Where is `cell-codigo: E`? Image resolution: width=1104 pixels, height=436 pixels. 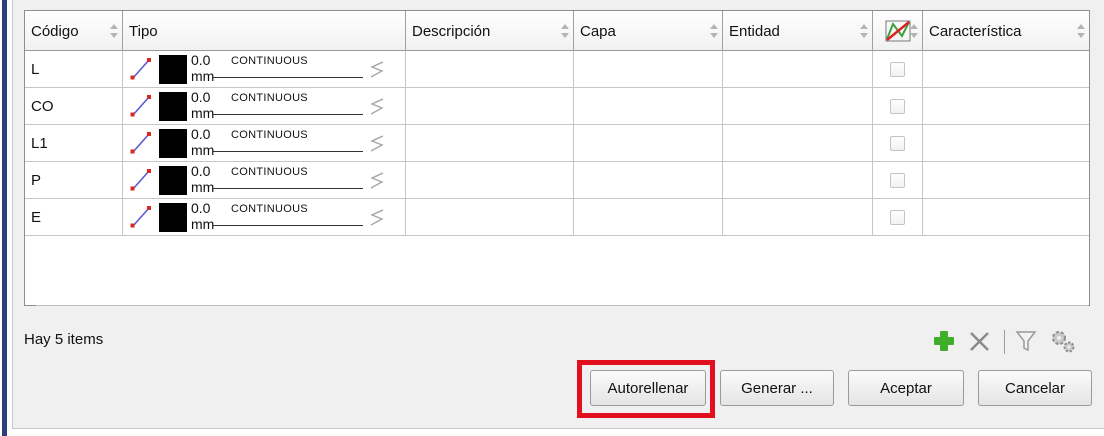
cell-codigo: E is located at coordinates (74, 217).